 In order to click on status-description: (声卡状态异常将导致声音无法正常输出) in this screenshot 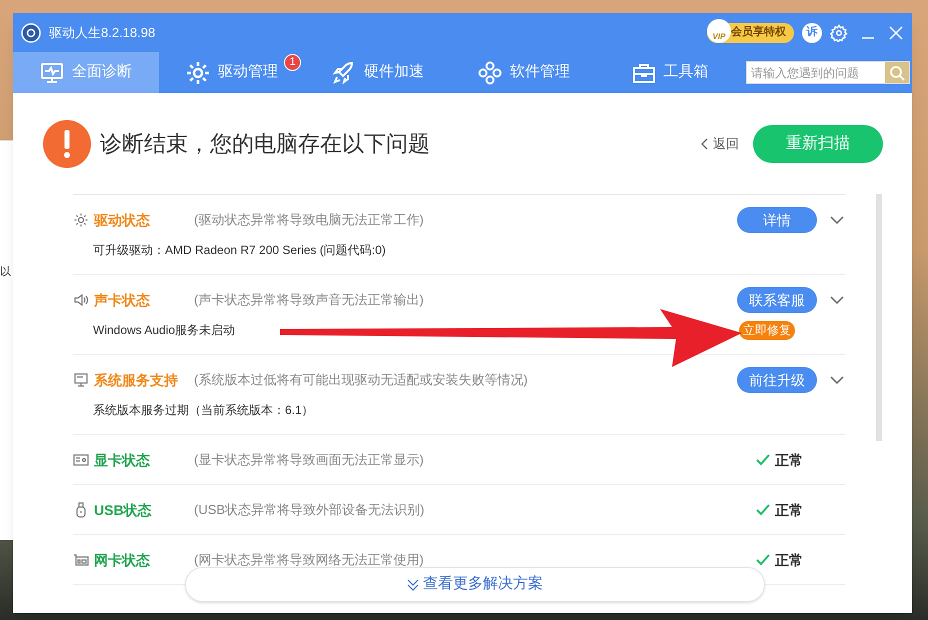, I will do `click(309, 300)`.